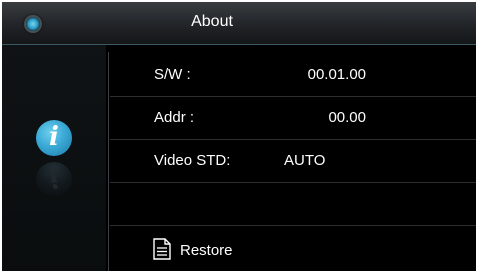 This screenshot has width=478, height=273. What do you see at coordinates (108, 161) in the screenshot?
I see `vertical-divider` at bounding box center [108, 161].